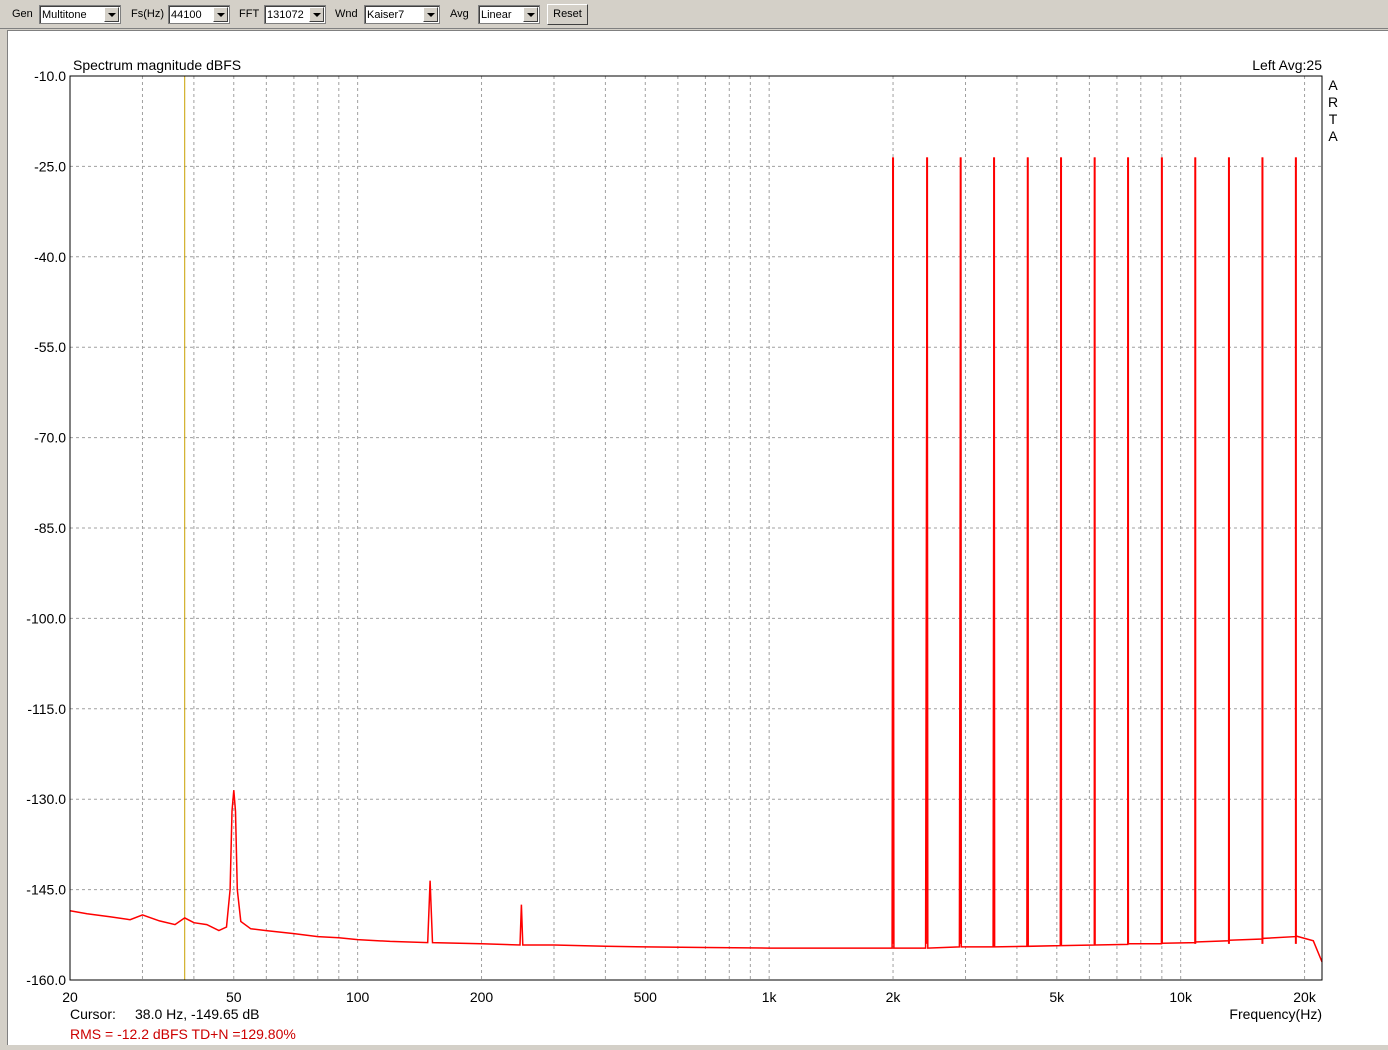  I want to click on x-axis-ticks: 20 50 100 200 500 1k 2k 5k 10k 20k, so click(689, 997).